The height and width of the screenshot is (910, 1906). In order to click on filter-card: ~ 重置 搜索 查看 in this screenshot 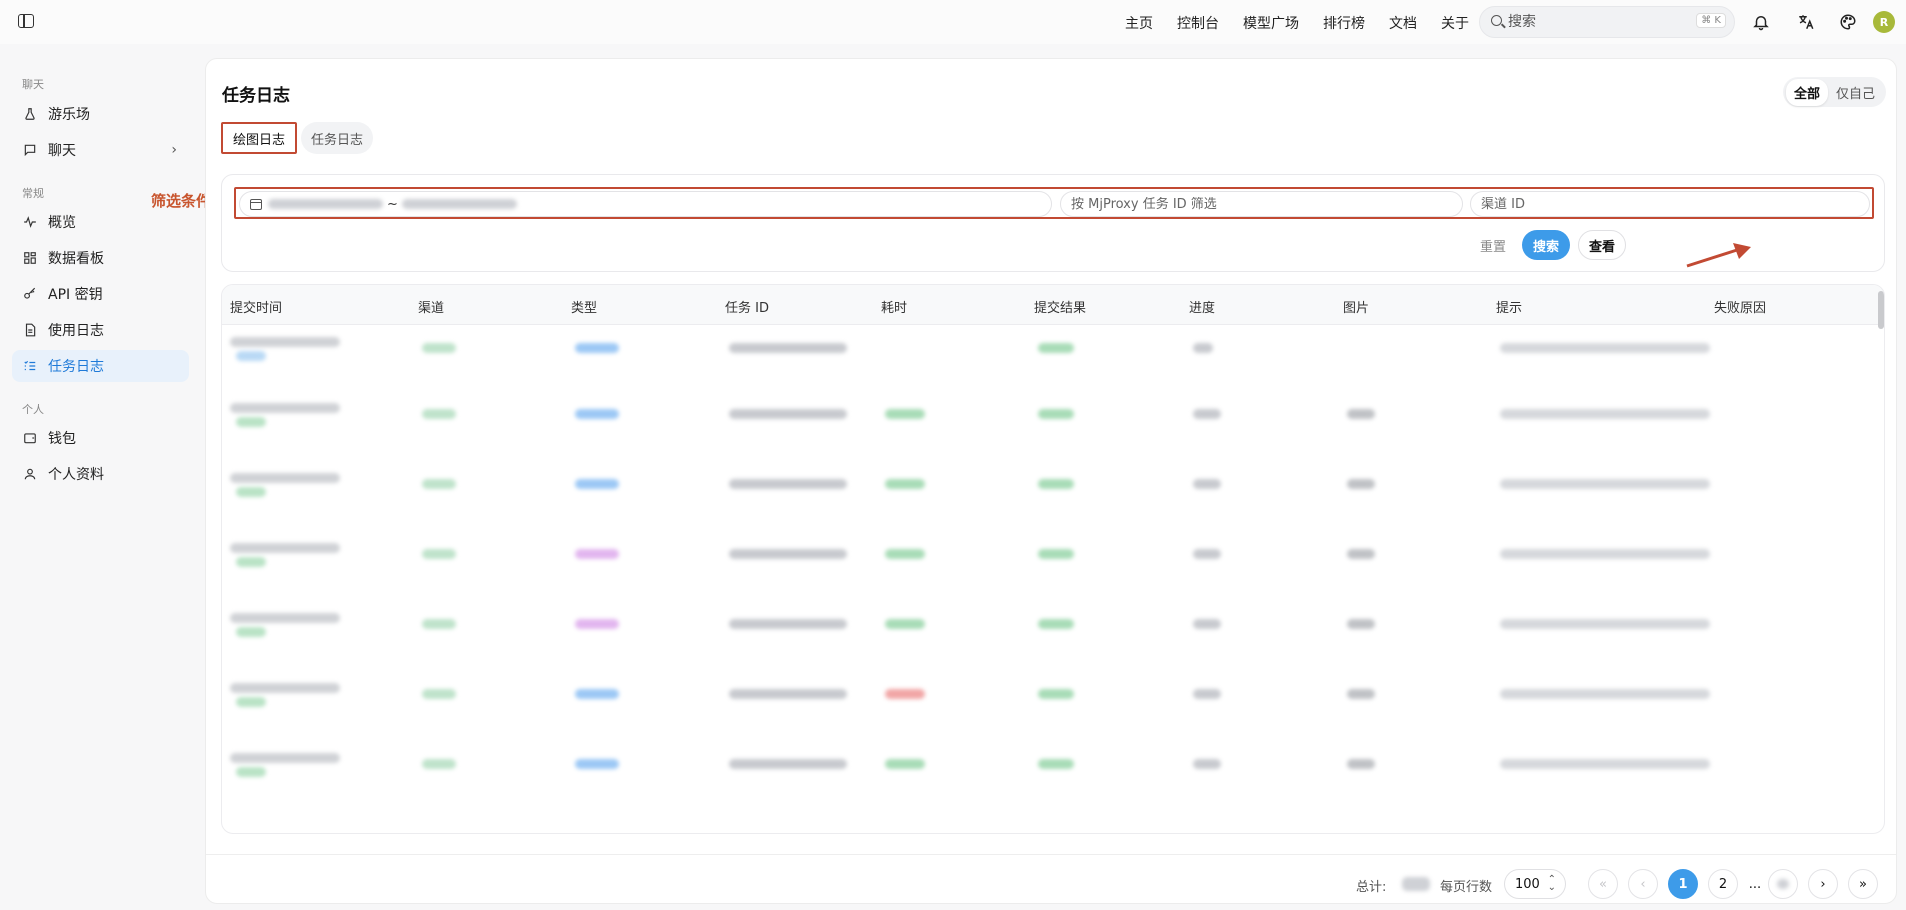, I will do `click(1053, 223)`.